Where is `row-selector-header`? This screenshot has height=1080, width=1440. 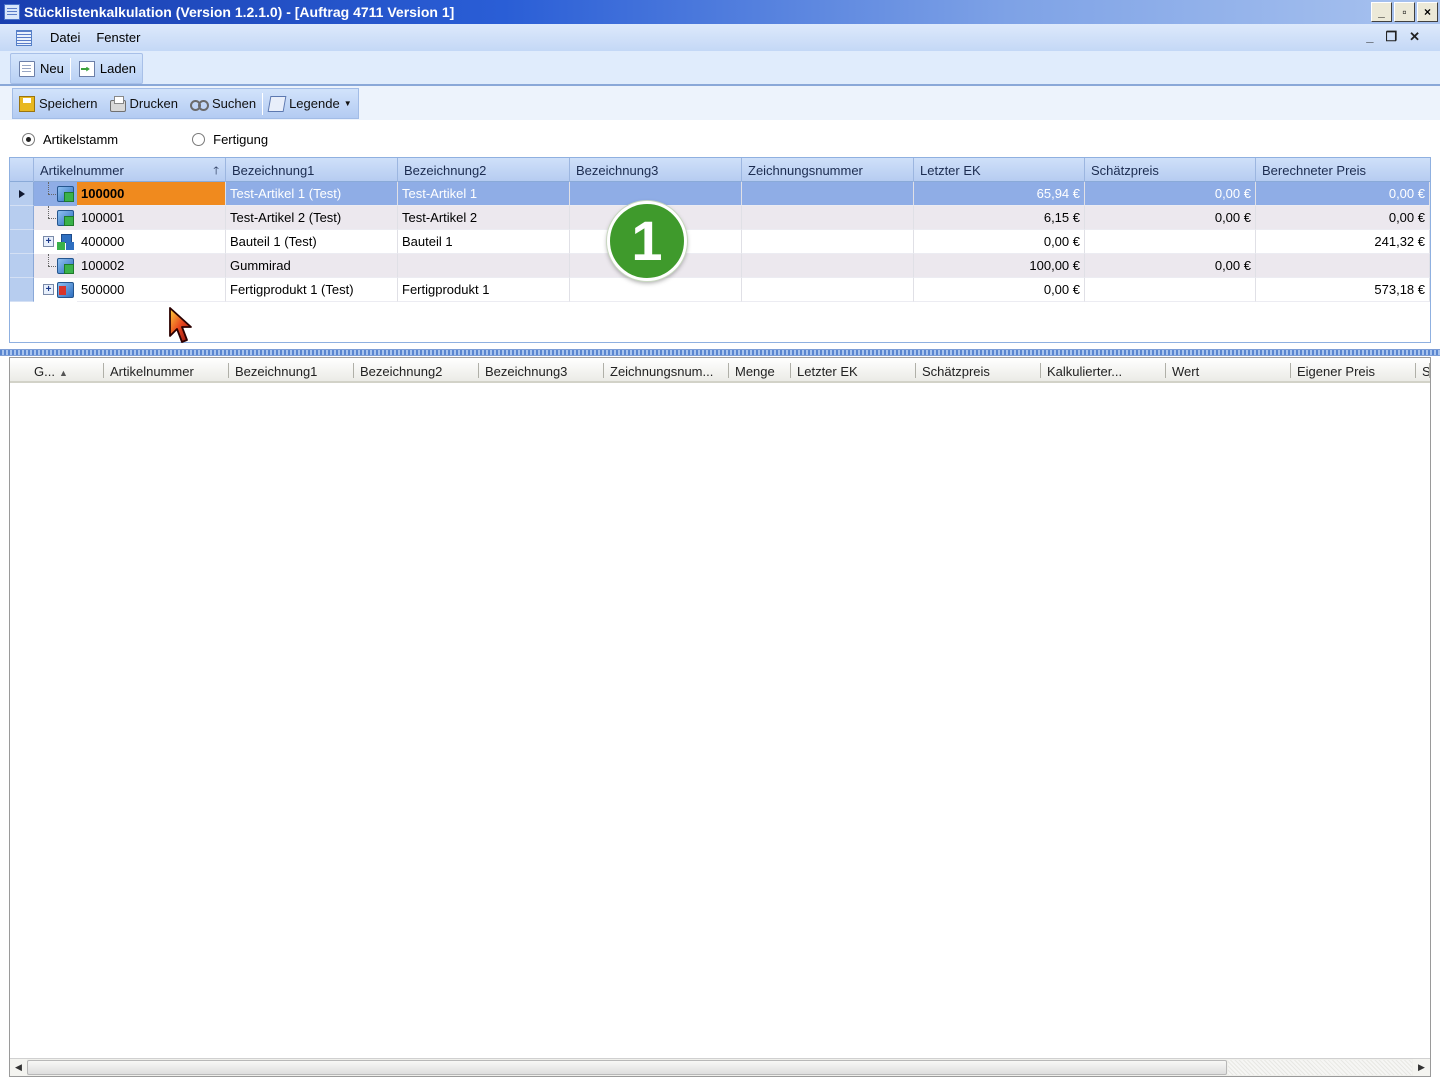
row-selector-header is located at coordinates (22, 170).